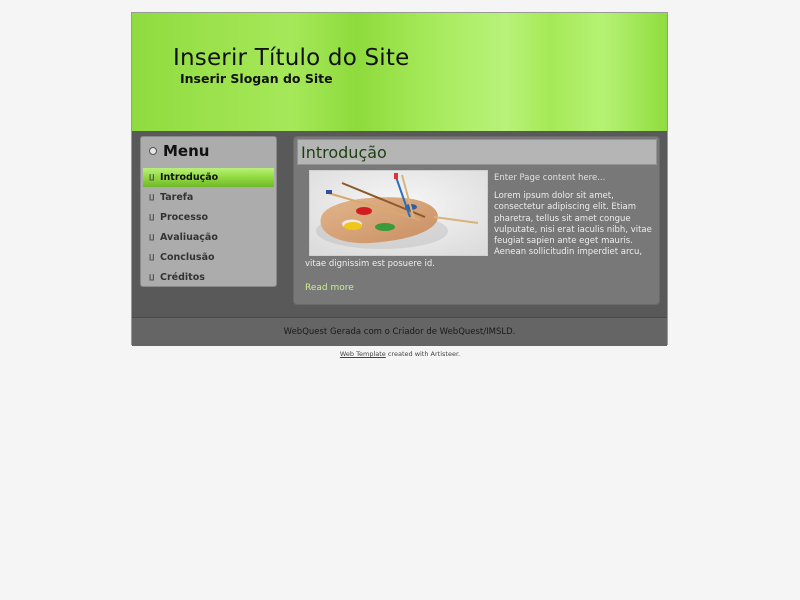  I want to click on menu-item-label: Conclusão, so click(187, 257).